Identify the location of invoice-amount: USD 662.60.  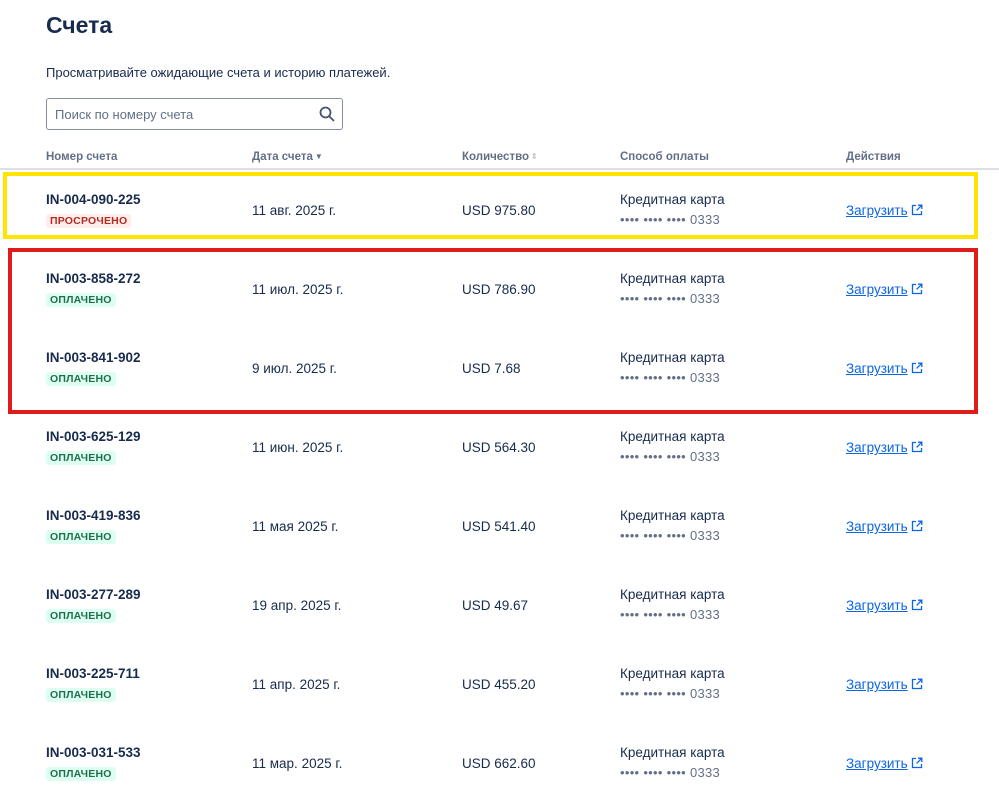
(499, 763).